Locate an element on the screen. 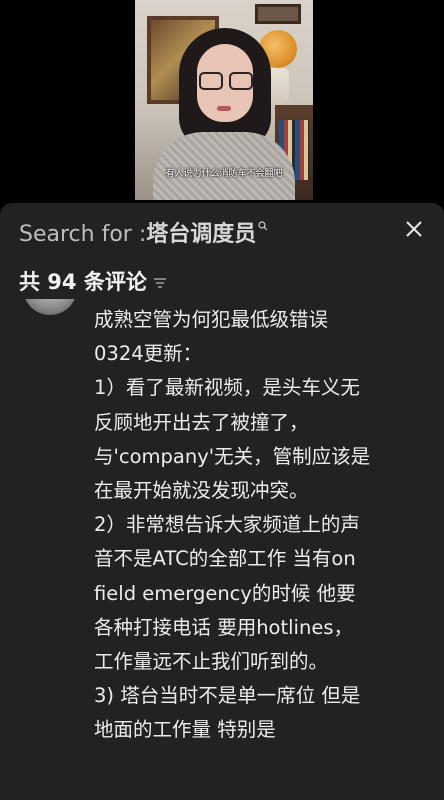  search-suggestion: Search for : 塔台调度员 is located at coordinates (143, 235).